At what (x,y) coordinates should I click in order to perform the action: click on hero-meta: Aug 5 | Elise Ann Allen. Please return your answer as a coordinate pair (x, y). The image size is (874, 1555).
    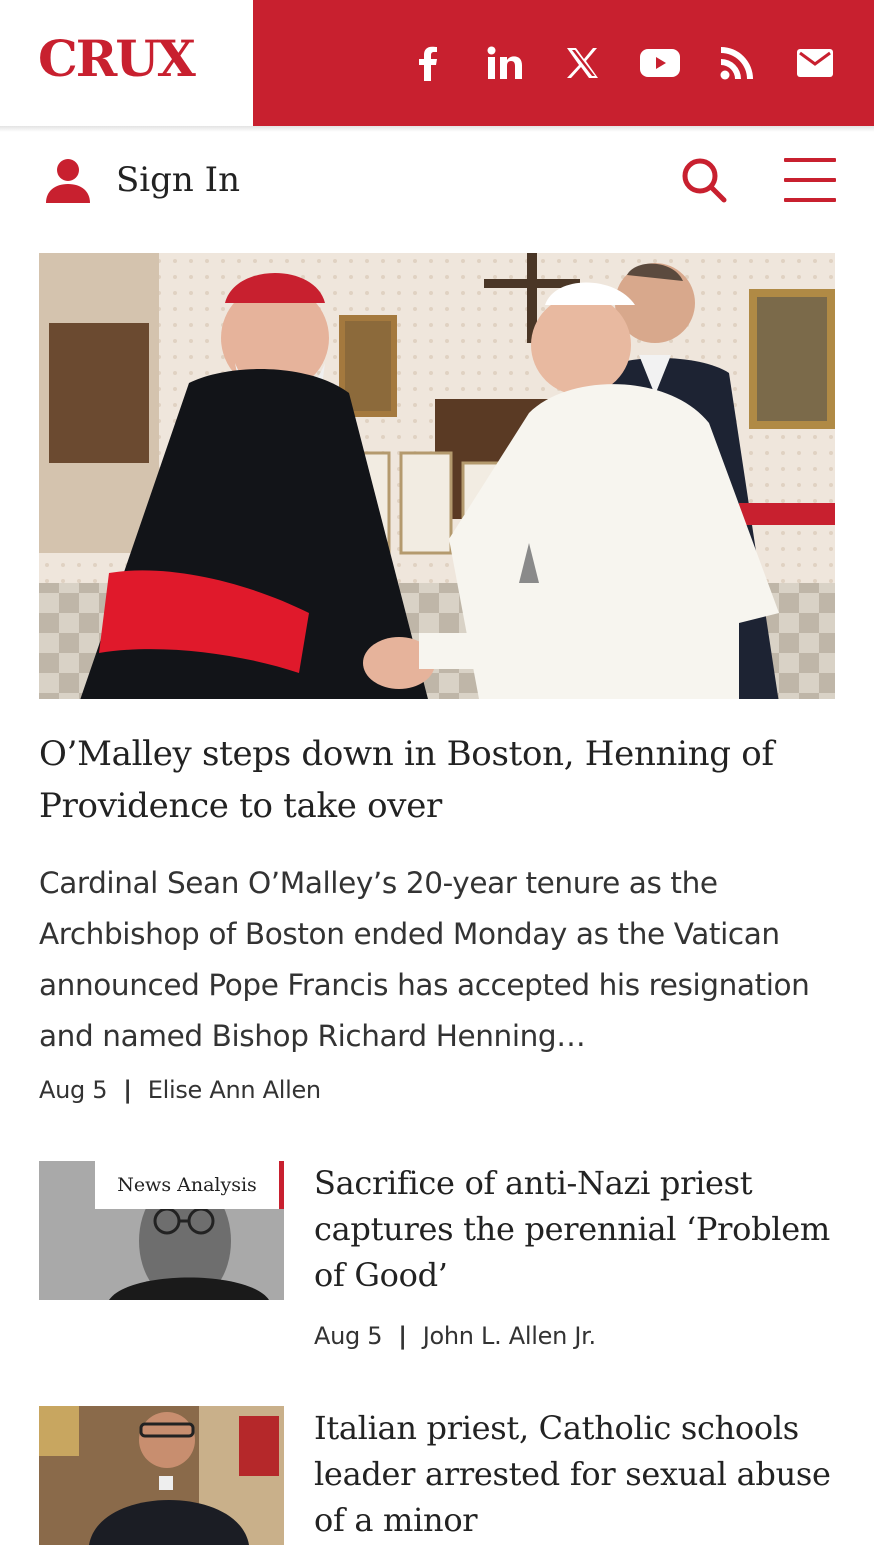
    Looking at the image, I should click on (180, 1090).